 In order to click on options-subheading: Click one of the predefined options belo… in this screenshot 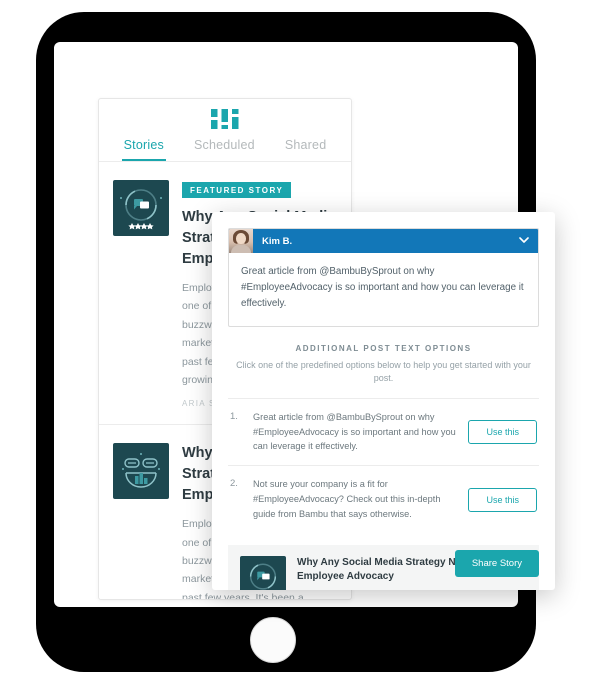, I will do `click(383, 372)`.